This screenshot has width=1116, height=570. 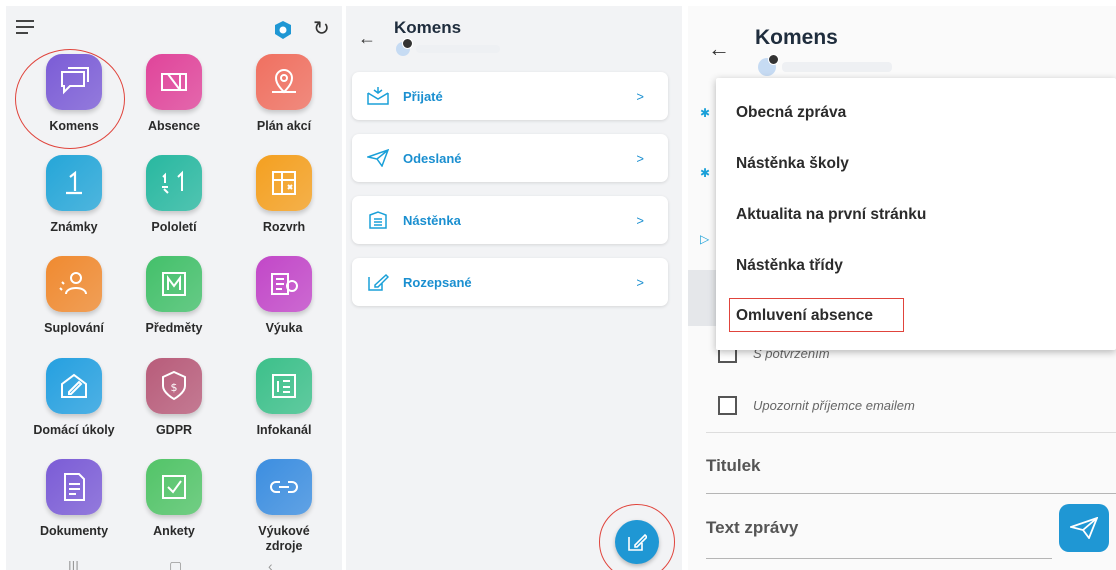 What do you see at coordinates (733, 466) in the screenshot?
I see `title-field: Titulek` at bounding box center [733, 466].